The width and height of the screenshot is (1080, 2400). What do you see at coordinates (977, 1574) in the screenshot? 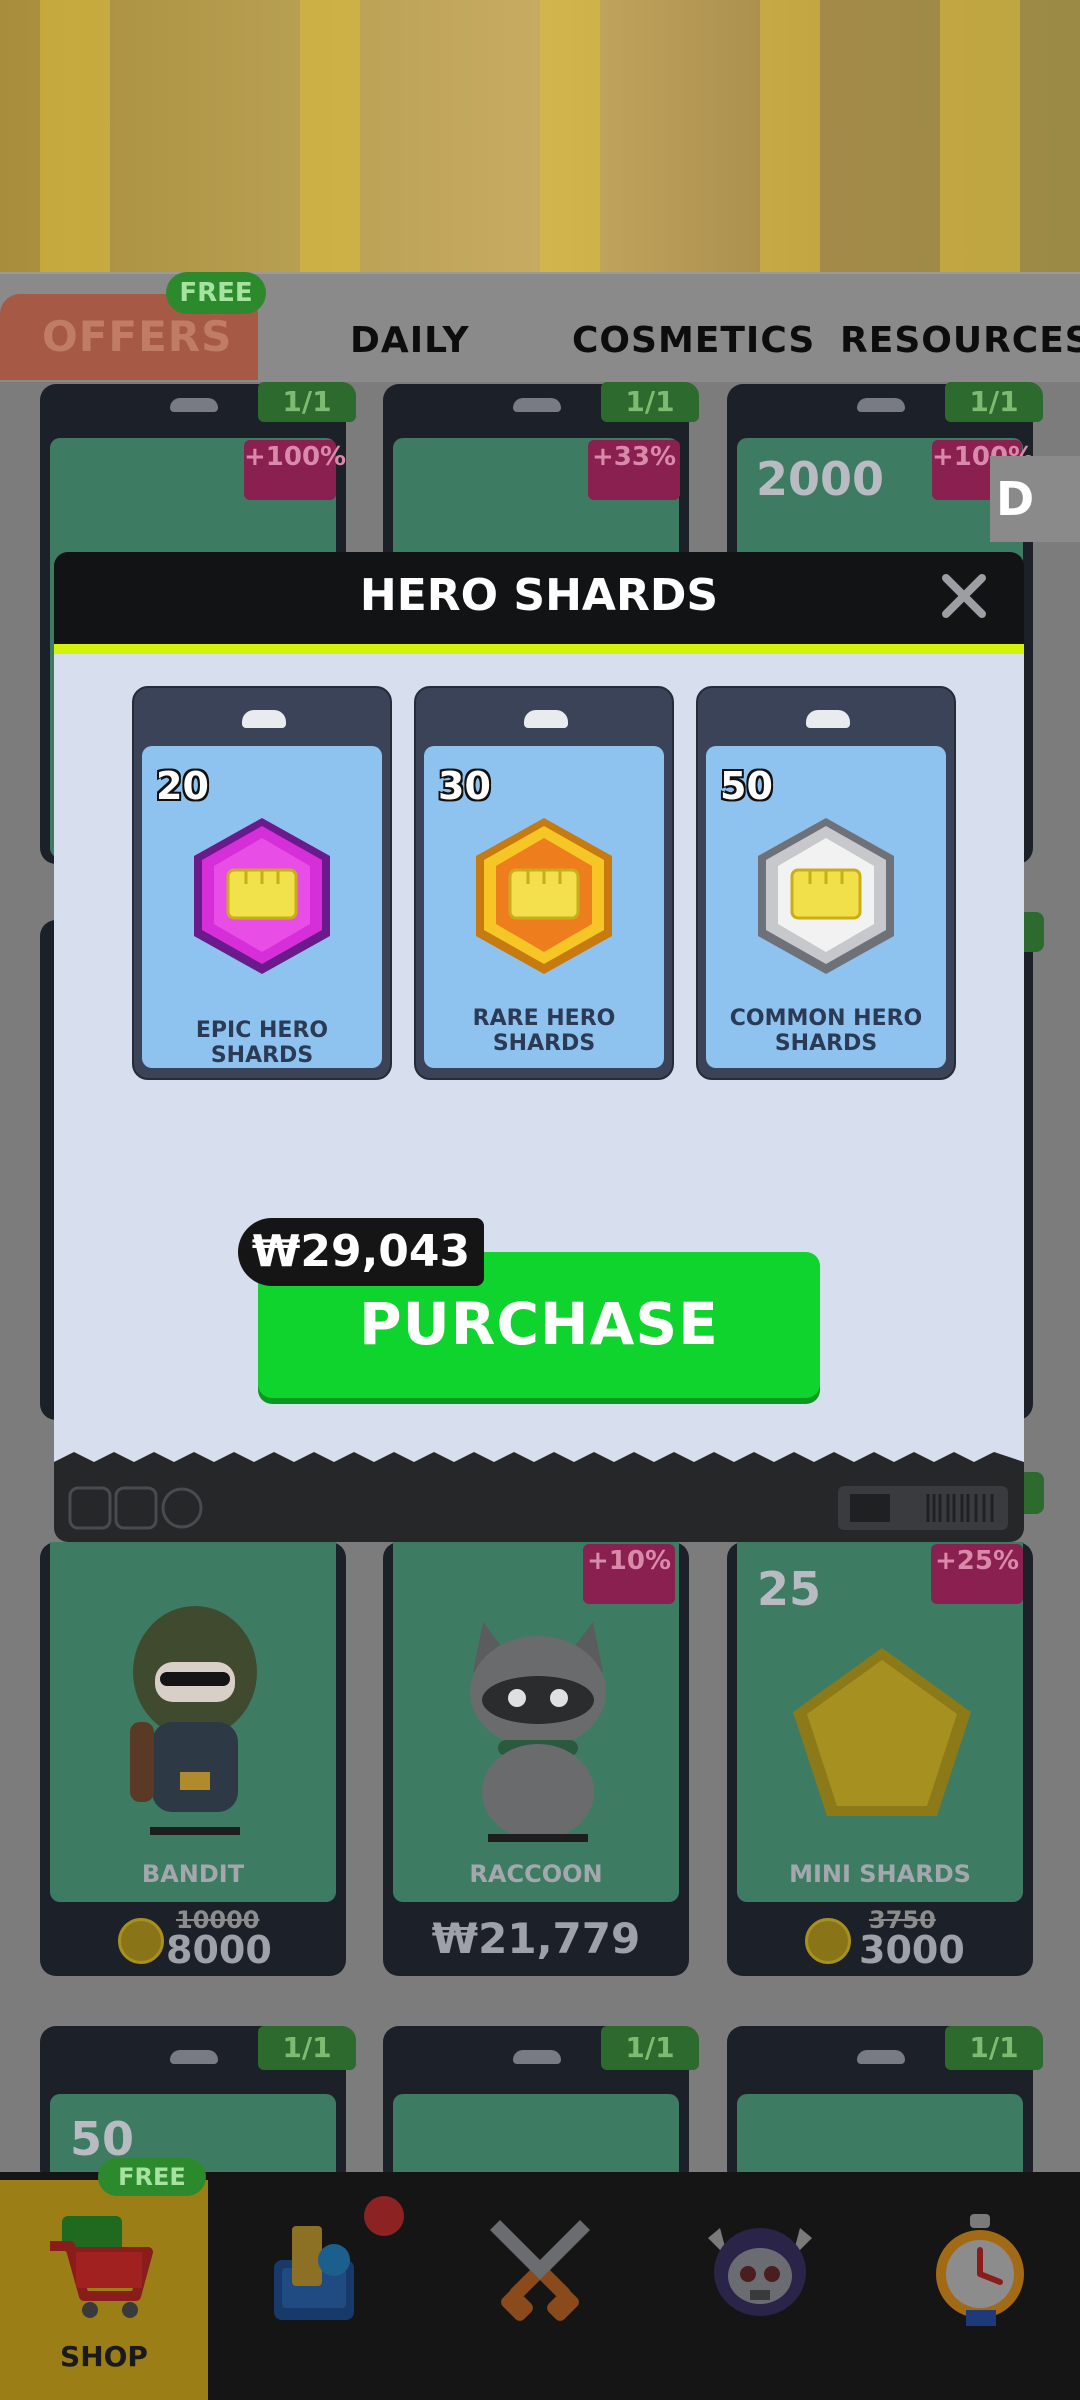
I see `bonus-badge: +25%` at bounding box center [977, 1574].